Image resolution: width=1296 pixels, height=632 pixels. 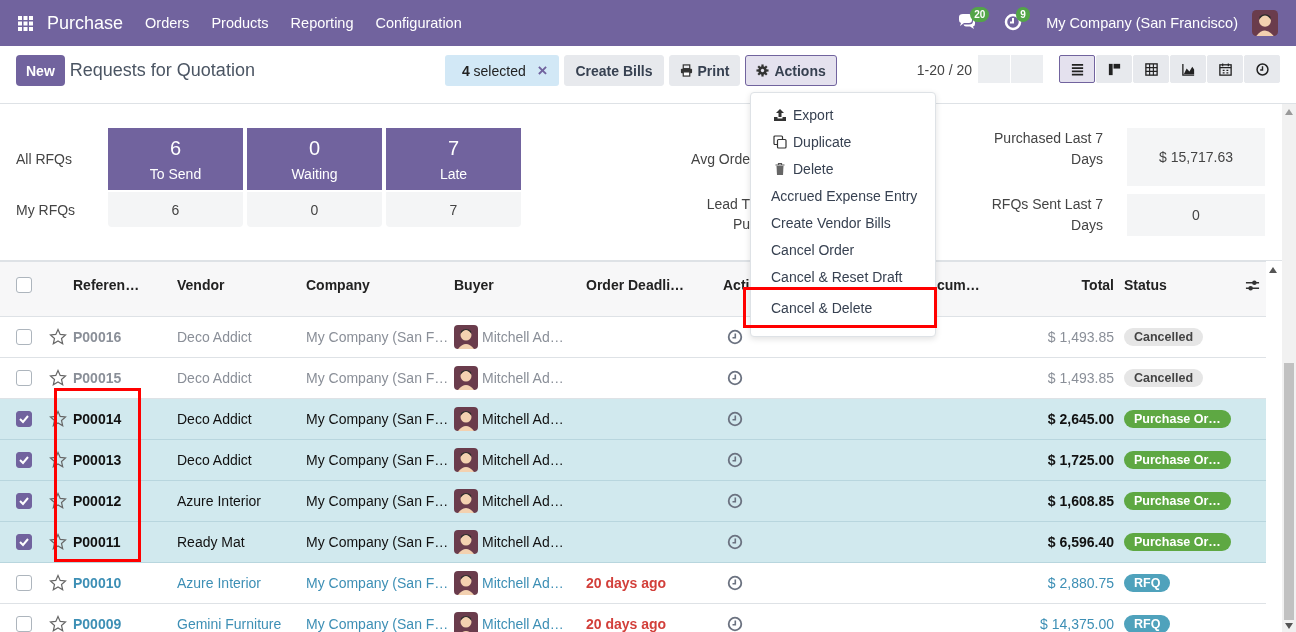 What do you see at coordinates (40, 70) in the screenshot?
I see `new-button: New` at bounding box center [40, 70].